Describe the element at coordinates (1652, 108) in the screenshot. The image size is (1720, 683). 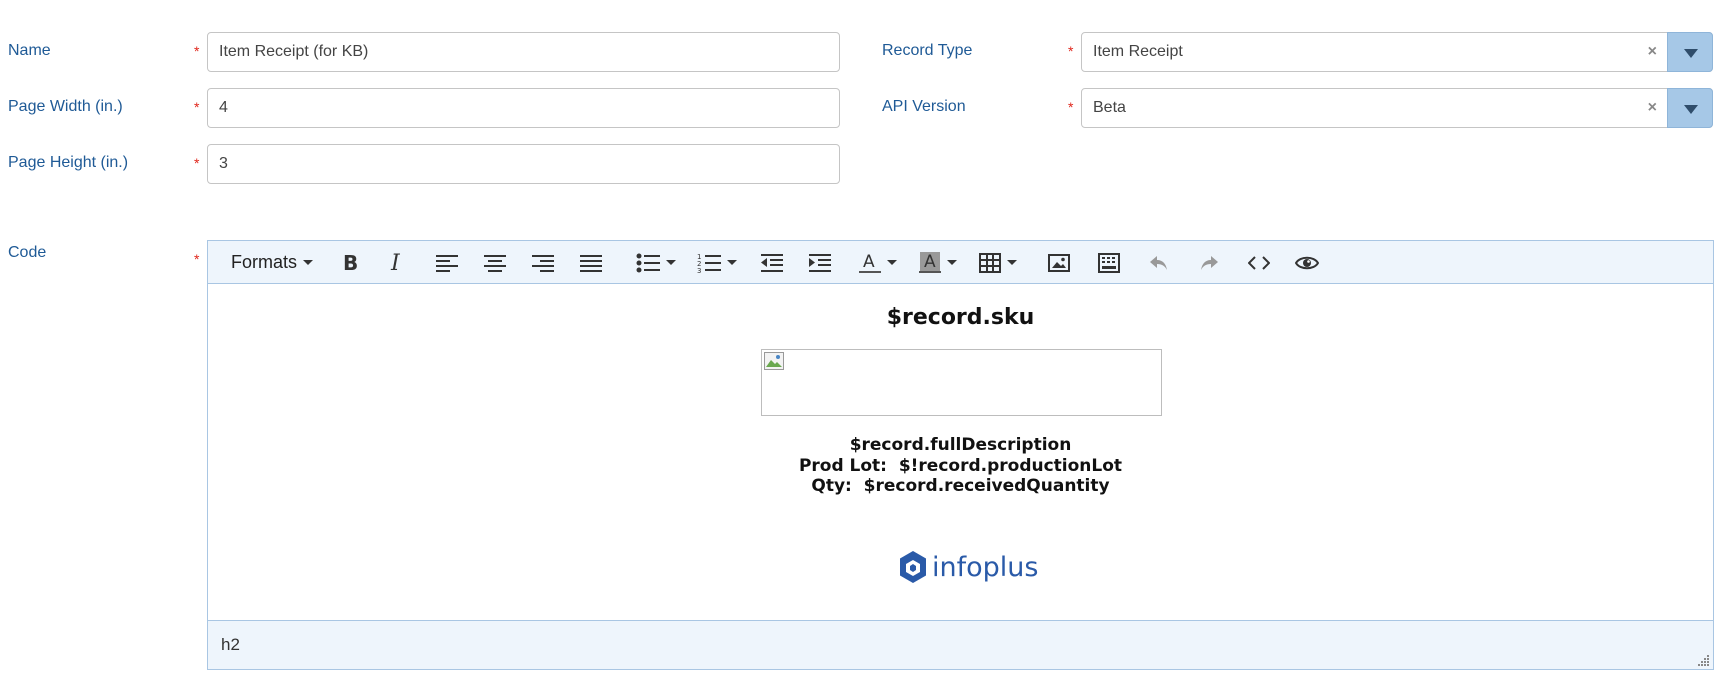
I see `api-version-clear-icon: ×` at that location.